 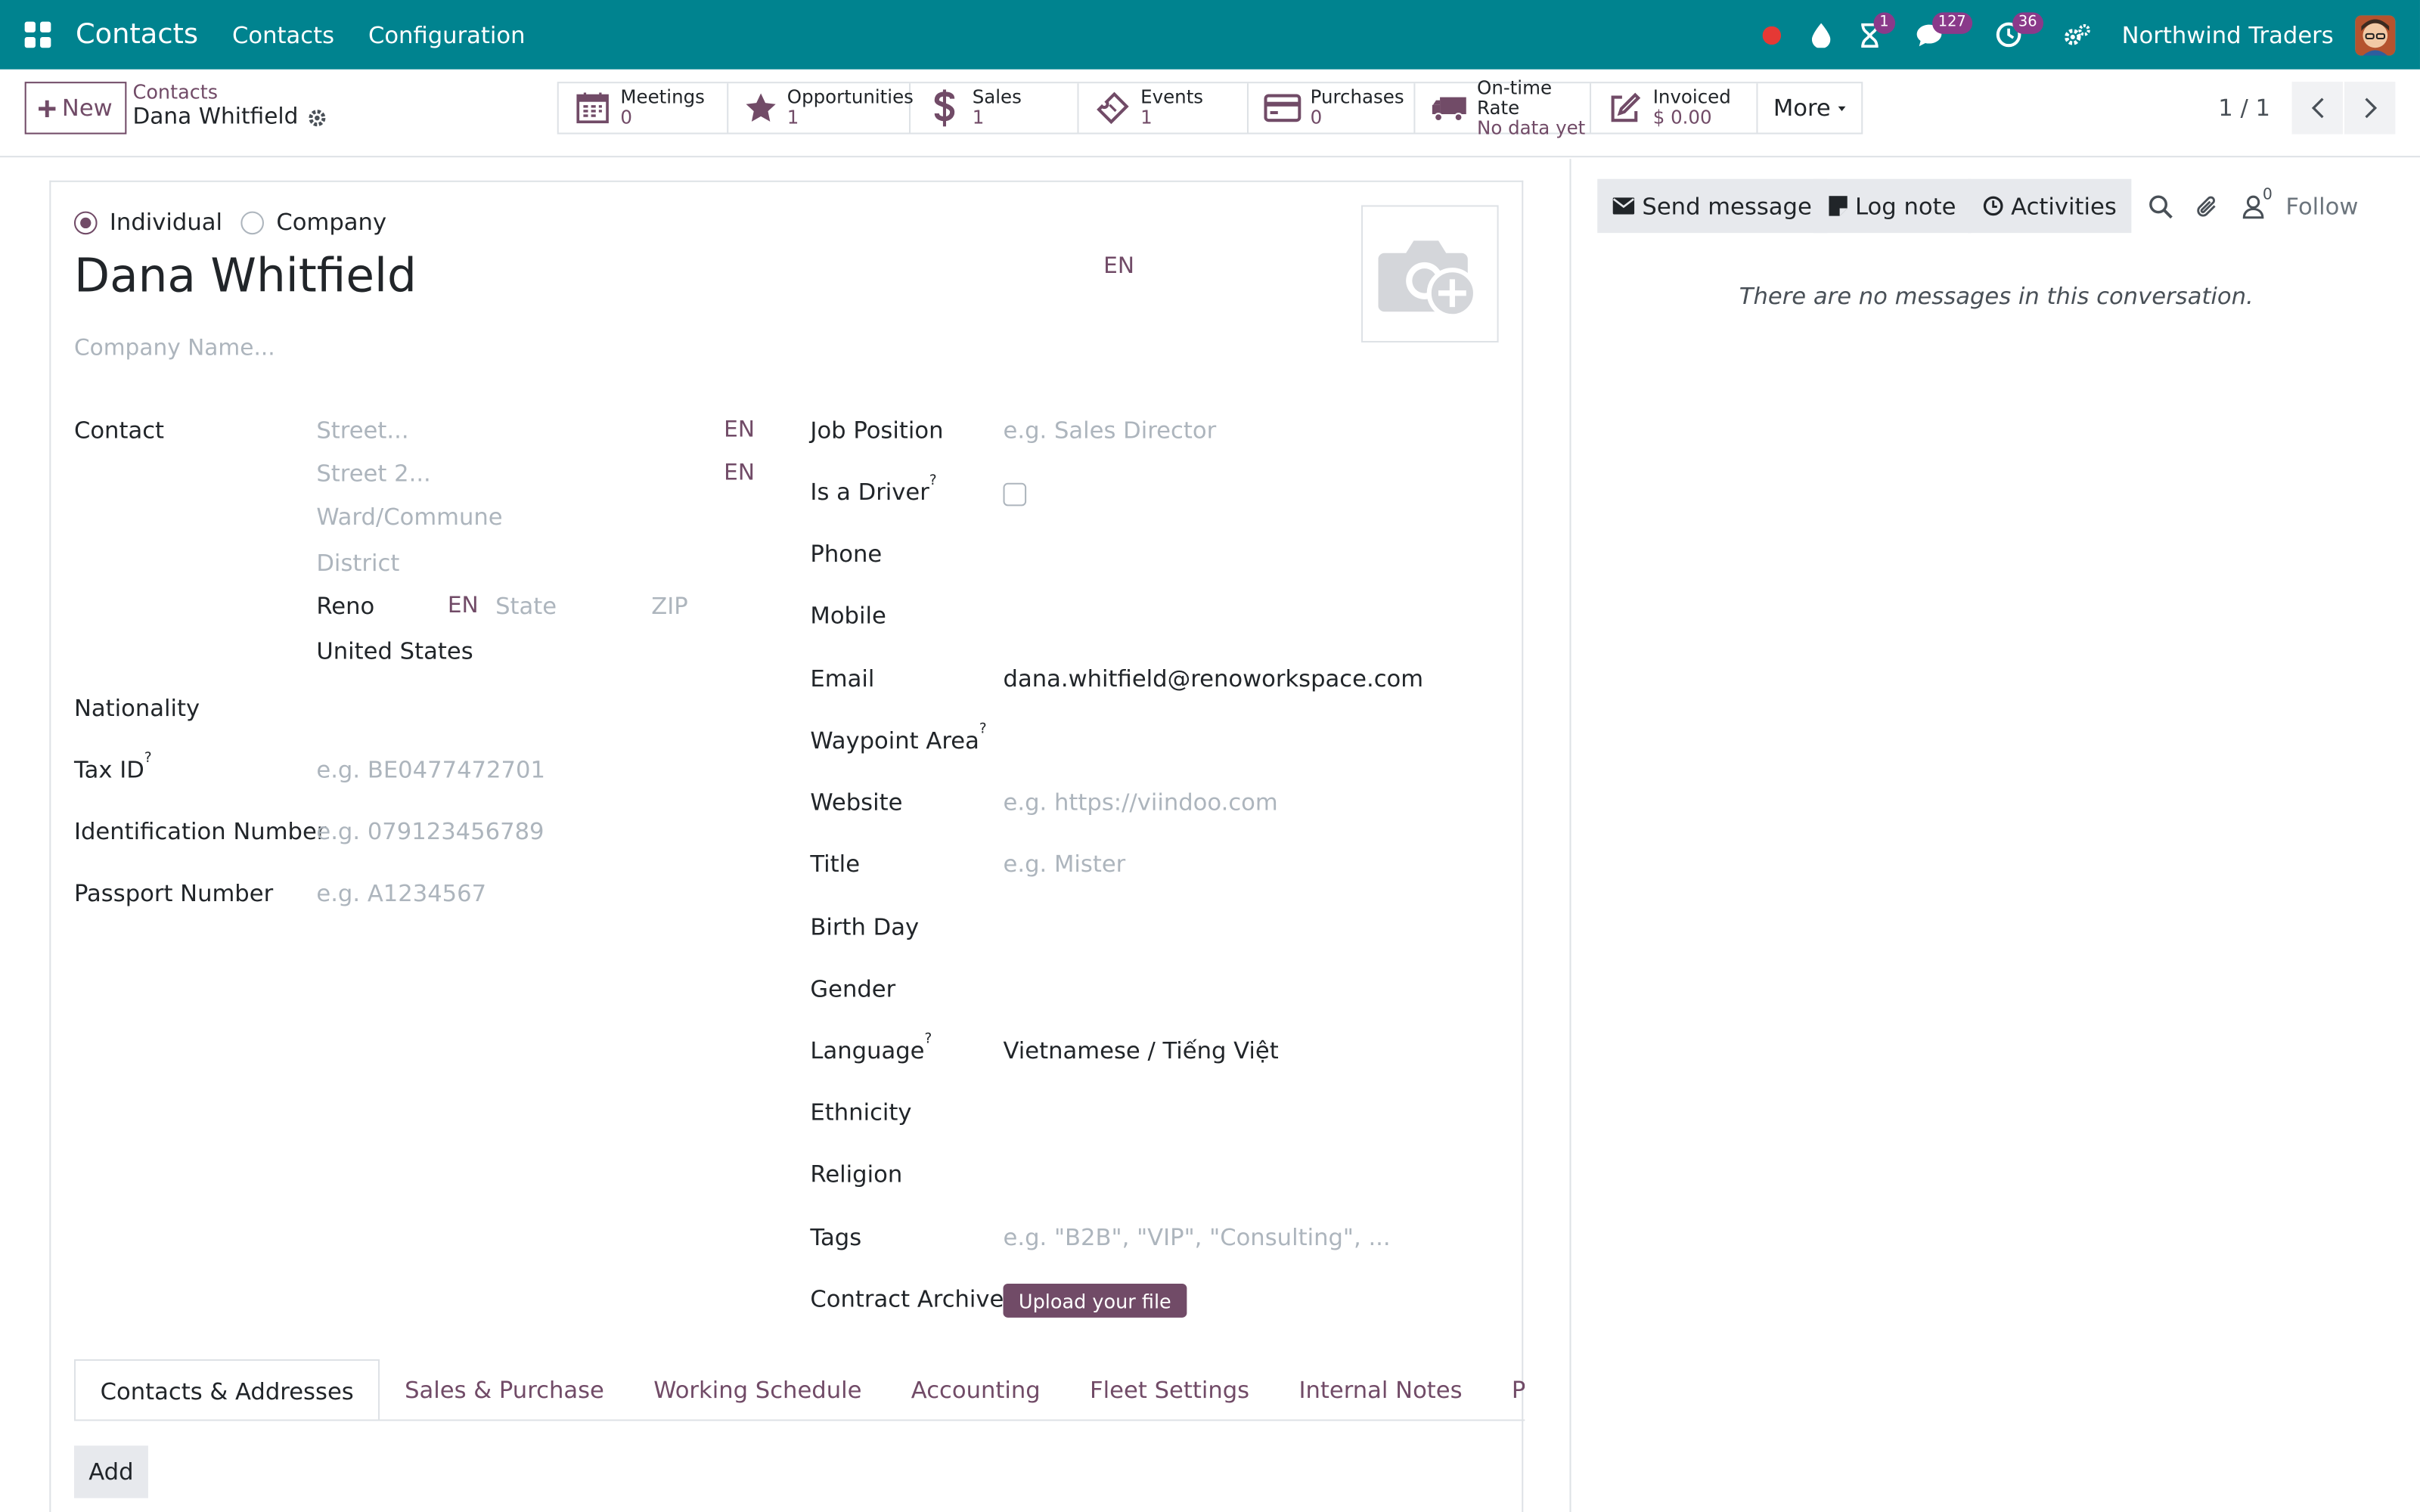 I want to click on stat-opportunities: Opportunities 1, so click(x=821, y=108).